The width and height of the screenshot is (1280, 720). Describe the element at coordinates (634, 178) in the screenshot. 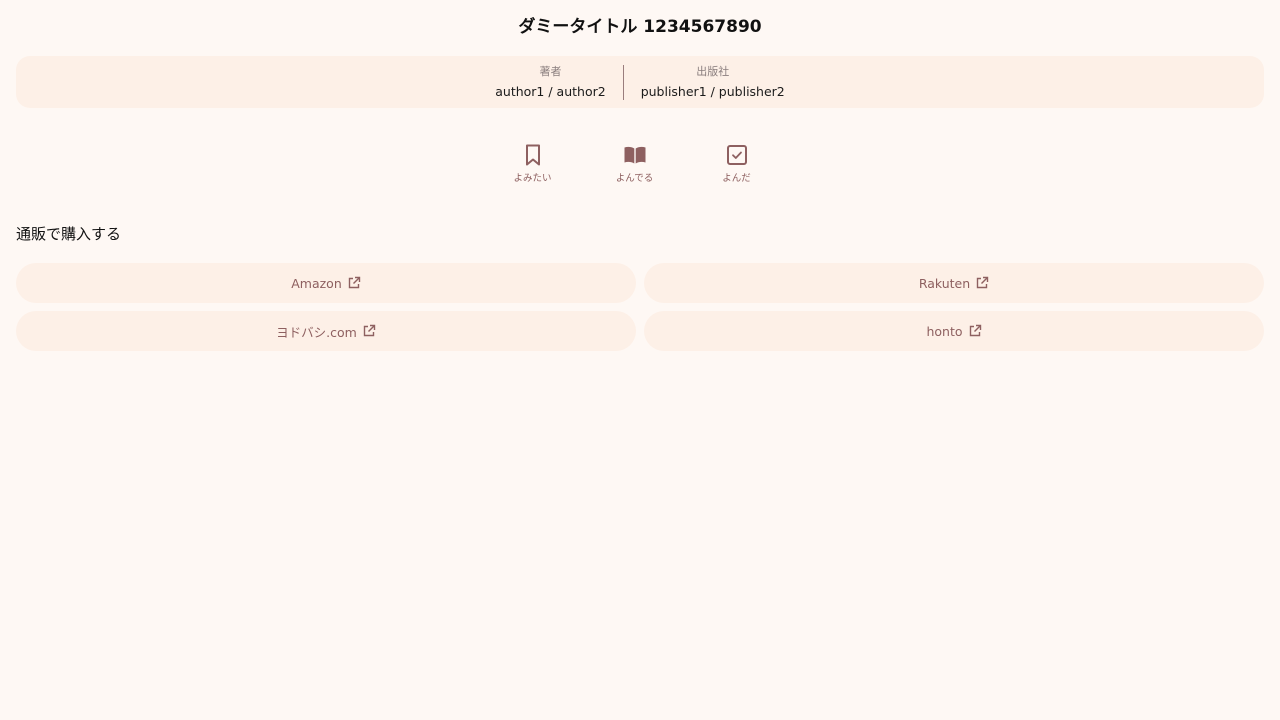

I see `reading-label: よんでる` at that location.